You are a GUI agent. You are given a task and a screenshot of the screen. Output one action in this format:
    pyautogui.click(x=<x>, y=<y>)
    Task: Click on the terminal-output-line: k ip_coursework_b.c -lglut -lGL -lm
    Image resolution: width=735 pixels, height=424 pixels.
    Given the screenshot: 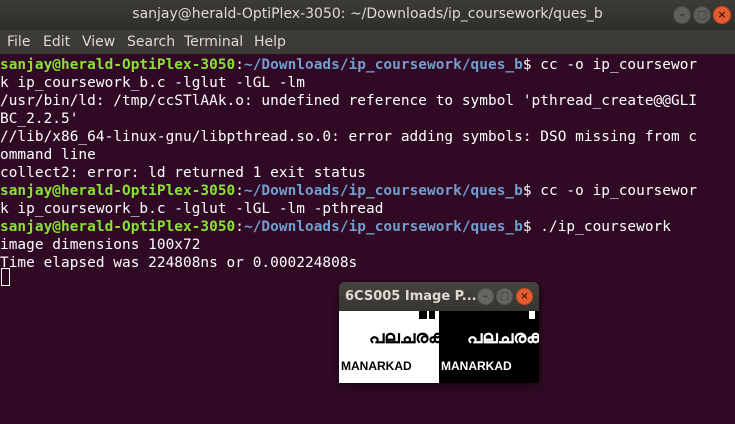 What is the action you would take?
    pyautogui.click(x=152, y=83)
    